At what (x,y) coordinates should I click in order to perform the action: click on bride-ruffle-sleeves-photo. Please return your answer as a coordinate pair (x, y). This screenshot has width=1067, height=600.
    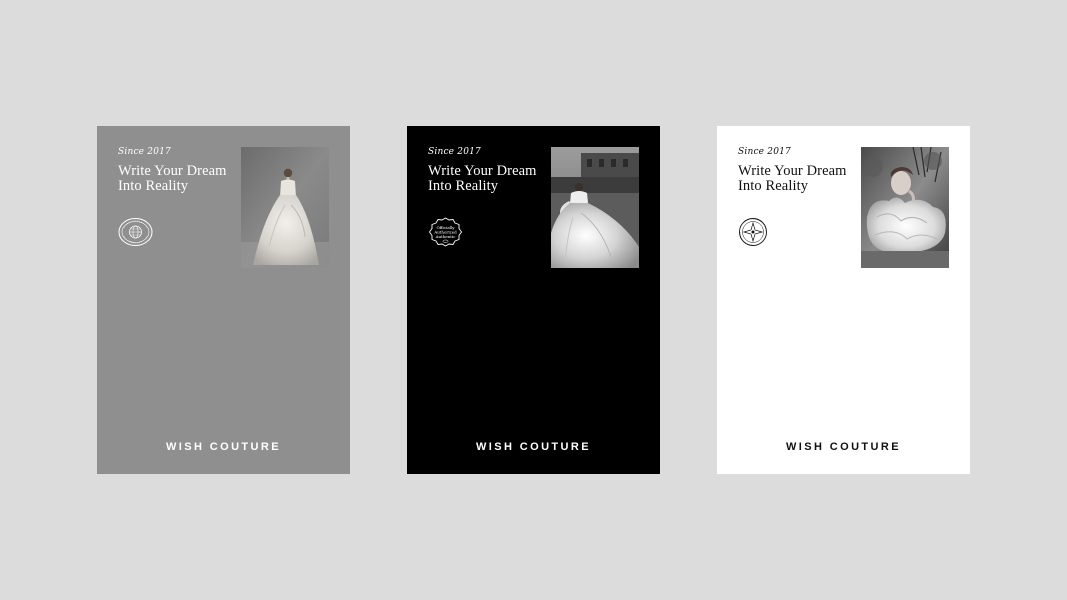
    Looking at the image, I should click on (905, 207).